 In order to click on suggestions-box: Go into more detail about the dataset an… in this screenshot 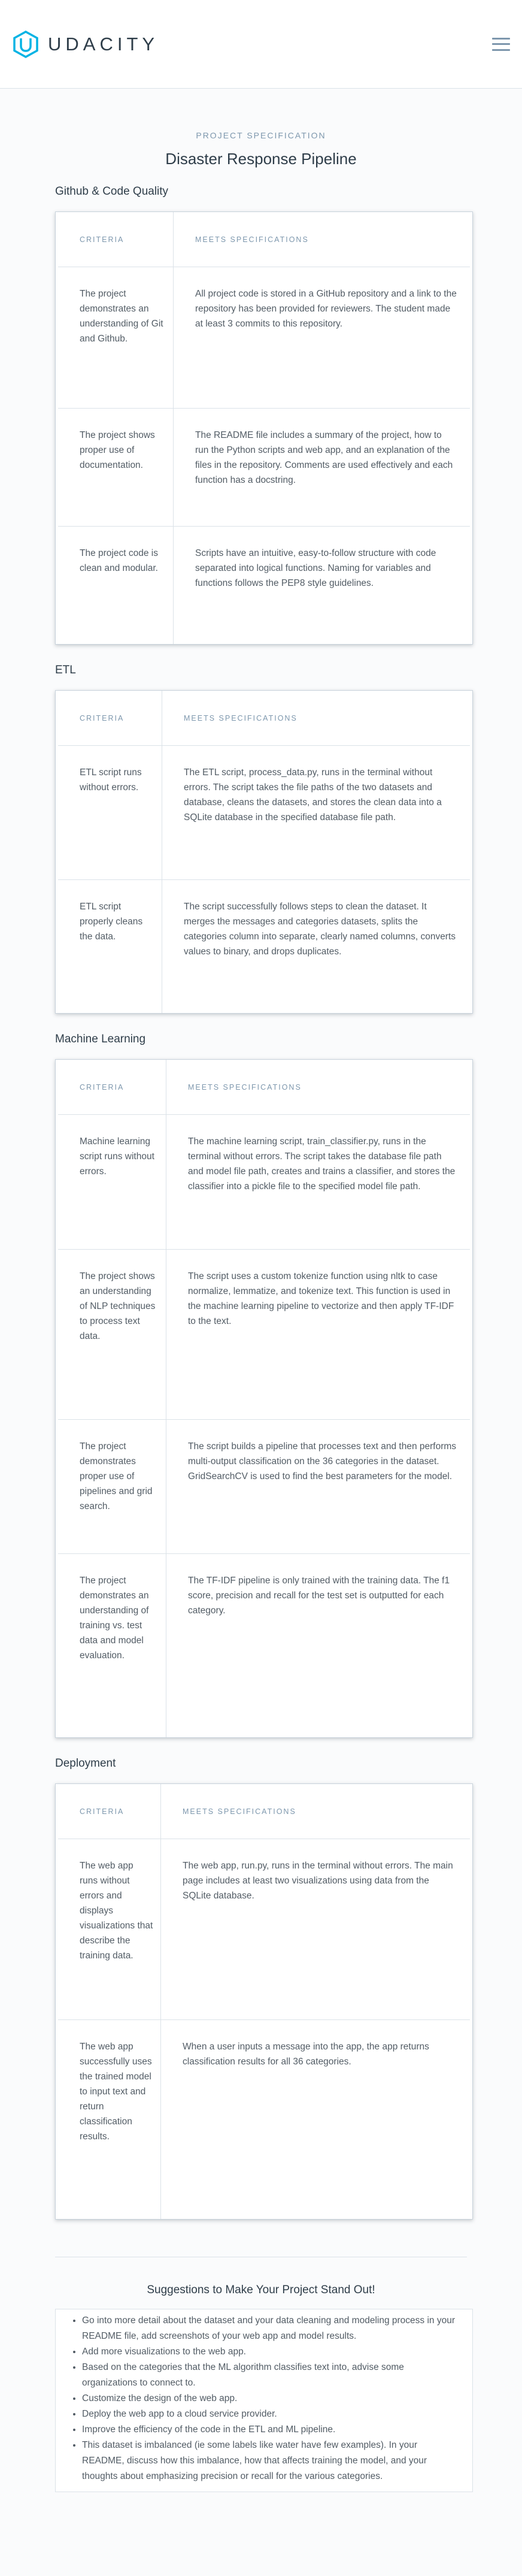, I will do `click(264, 2400)`.